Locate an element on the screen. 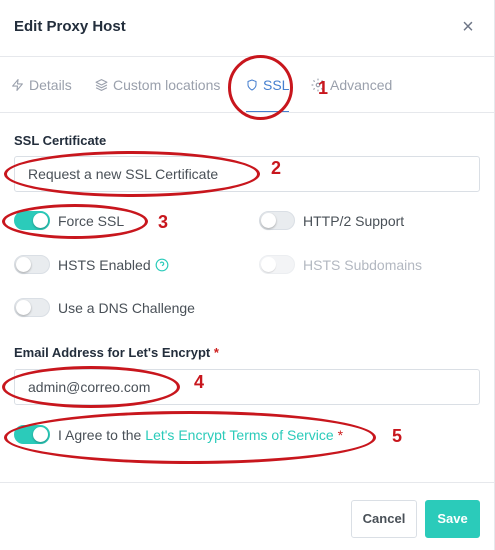  modal-footer: Cancel Save is located at coordinates (247, 516).